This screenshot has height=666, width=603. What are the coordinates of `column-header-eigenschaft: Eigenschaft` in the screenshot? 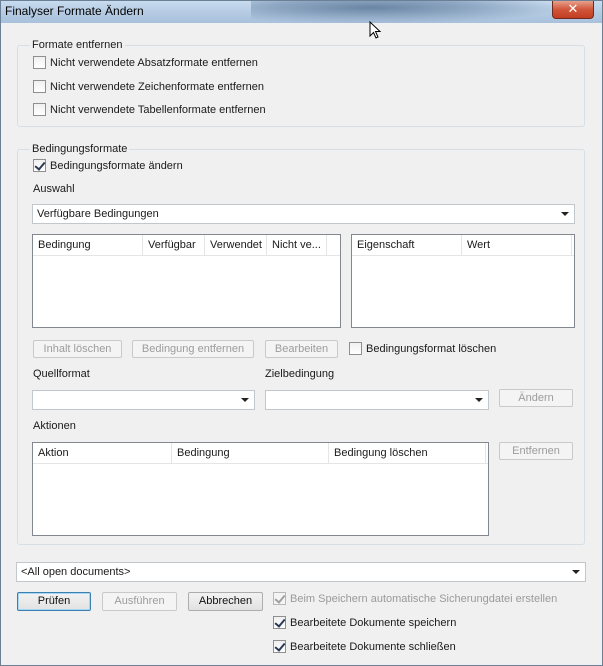 It's located at (407, 245).